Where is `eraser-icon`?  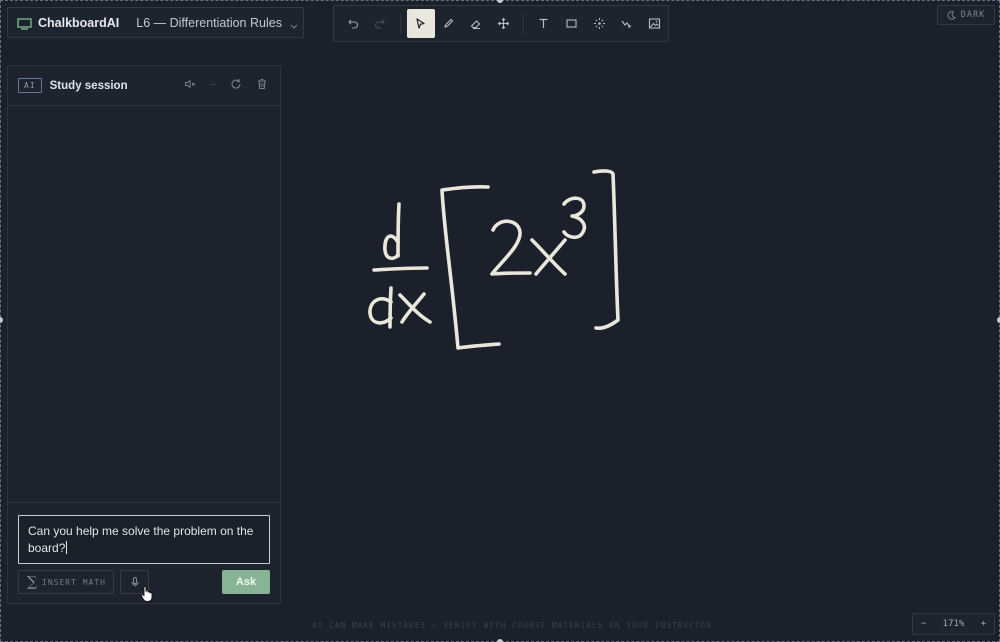 eraser-icon is located at coordinates (476, 24).